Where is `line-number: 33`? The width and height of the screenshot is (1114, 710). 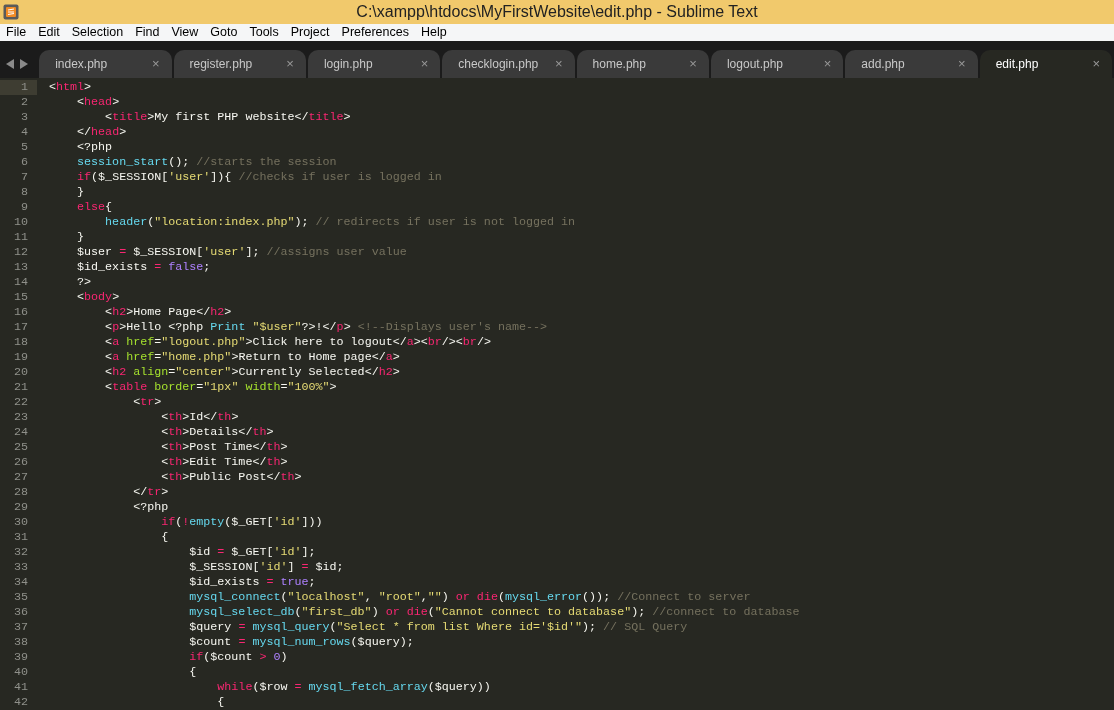
line-number: 33 is located at coordinates (20, 567).